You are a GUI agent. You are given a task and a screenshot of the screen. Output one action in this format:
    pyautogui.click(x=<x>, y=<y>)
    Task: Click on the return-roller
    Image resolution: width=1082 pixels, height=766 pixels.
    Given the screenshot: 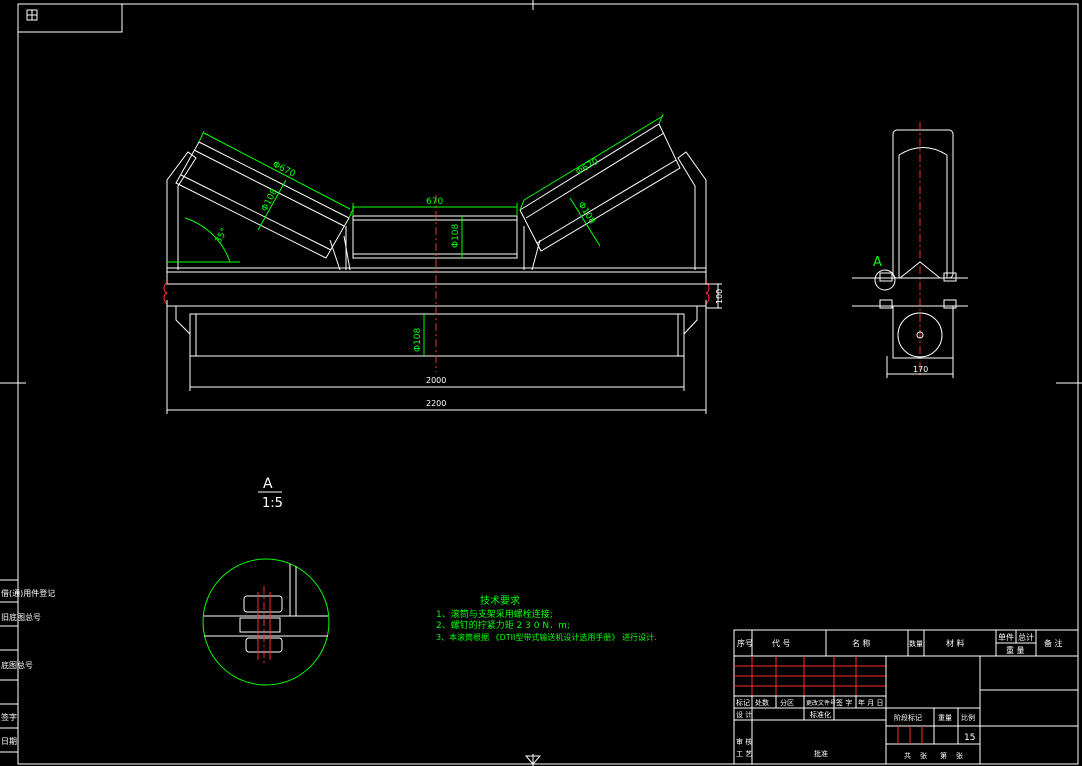 What is the action you would take?
    pyautogui.click(x=437, y=335)
    